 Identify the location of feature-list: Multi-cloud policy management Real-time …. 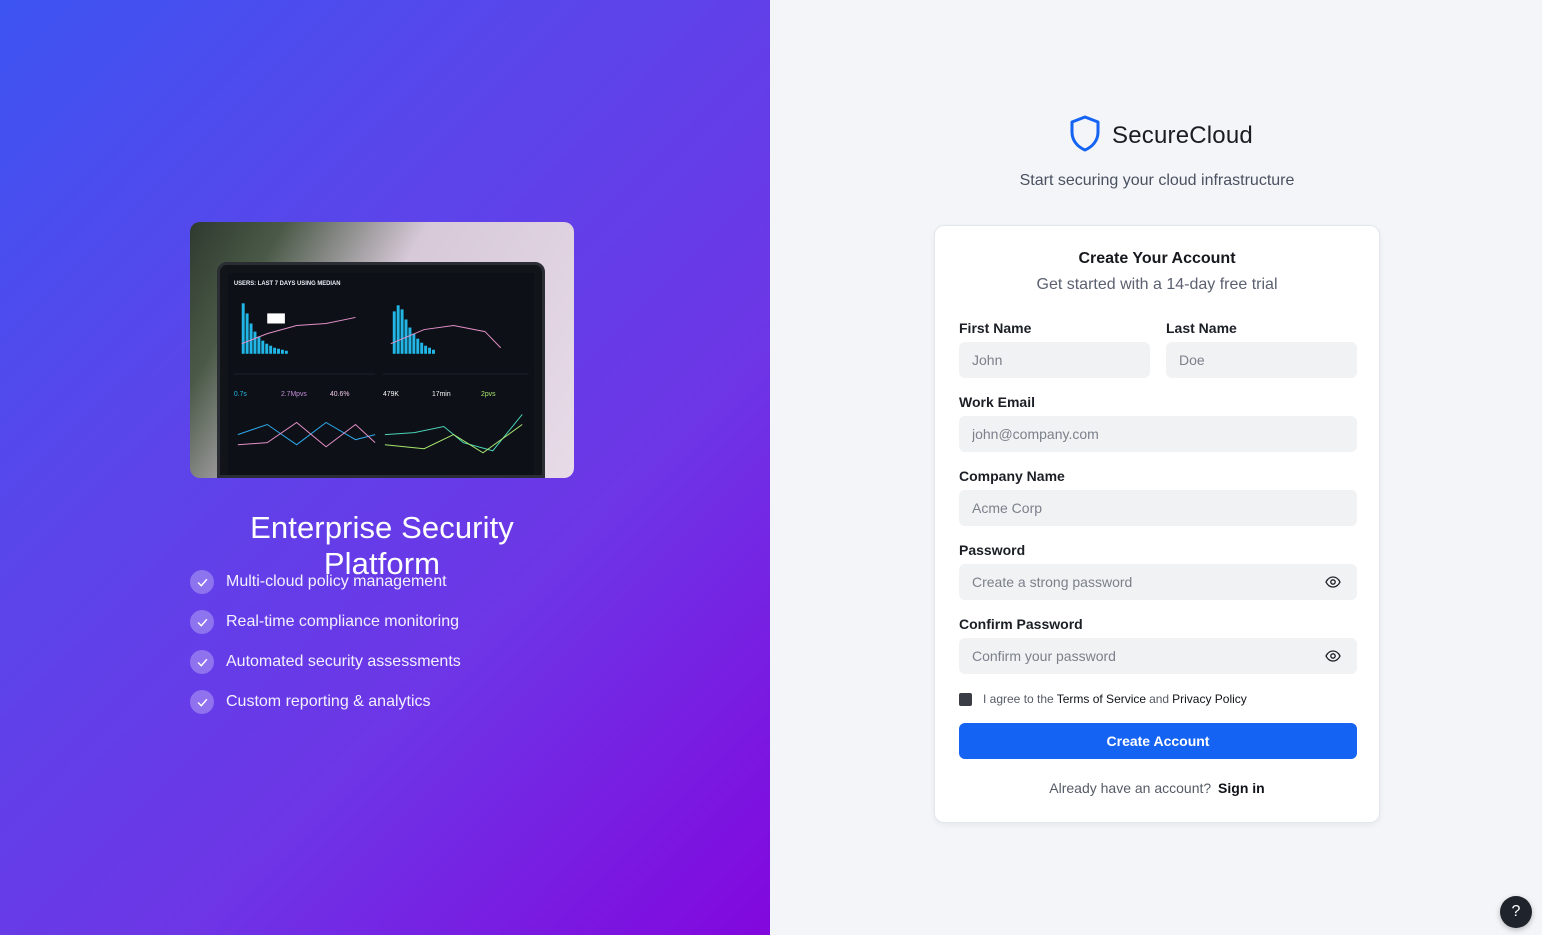
(325, 650).